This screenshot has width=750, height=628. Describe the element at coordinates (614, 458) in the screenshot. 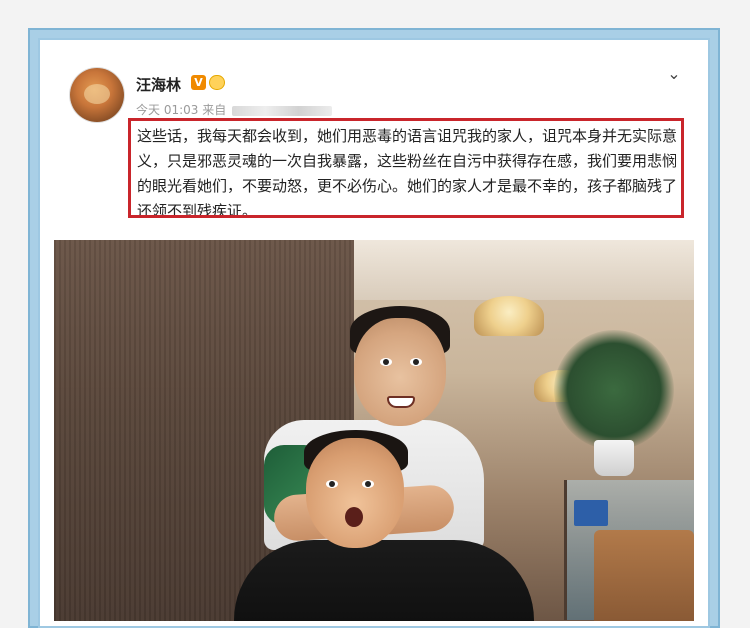

I see `photo-pot` at that location.